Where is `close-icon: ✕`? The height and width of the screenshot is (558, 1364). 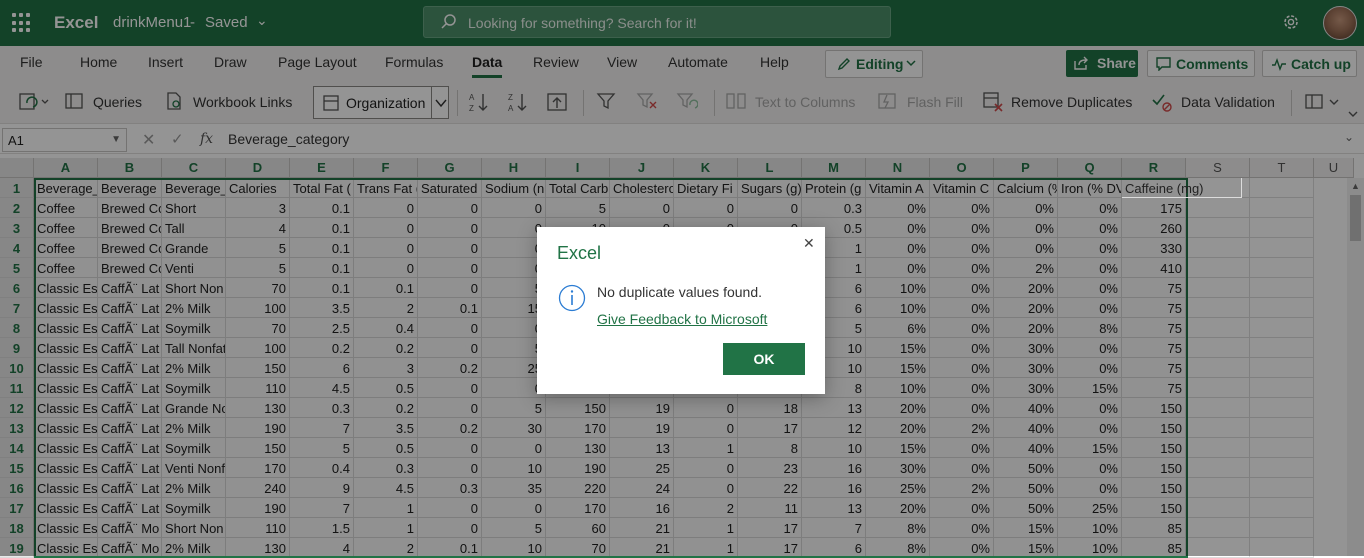 close-icon: ✕ is located at coordinates (809, 243).